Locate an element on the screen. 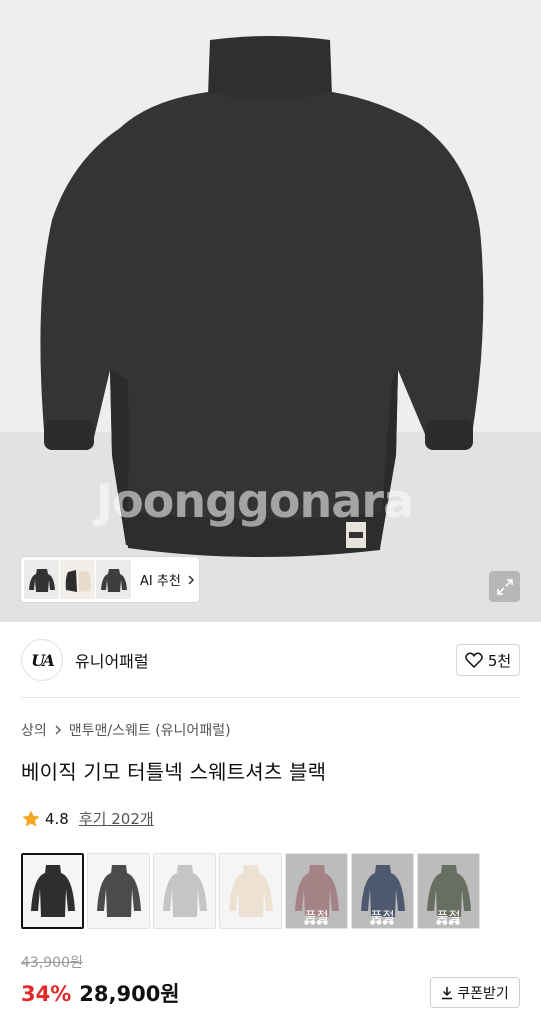 This screenshot has width=541, height=1024. rating: 4.8 후기 202개 is located at coordinates (87, 818).